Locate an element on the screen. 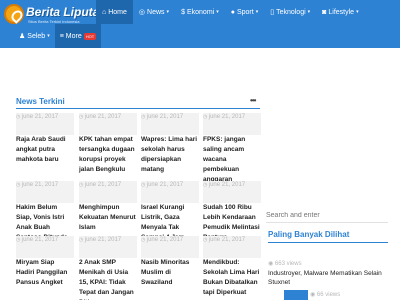 This screenshot has width=400, height=300. nav-item-ekonomi: $ Ekonomi ▾ is located at coordinates (200, 12).